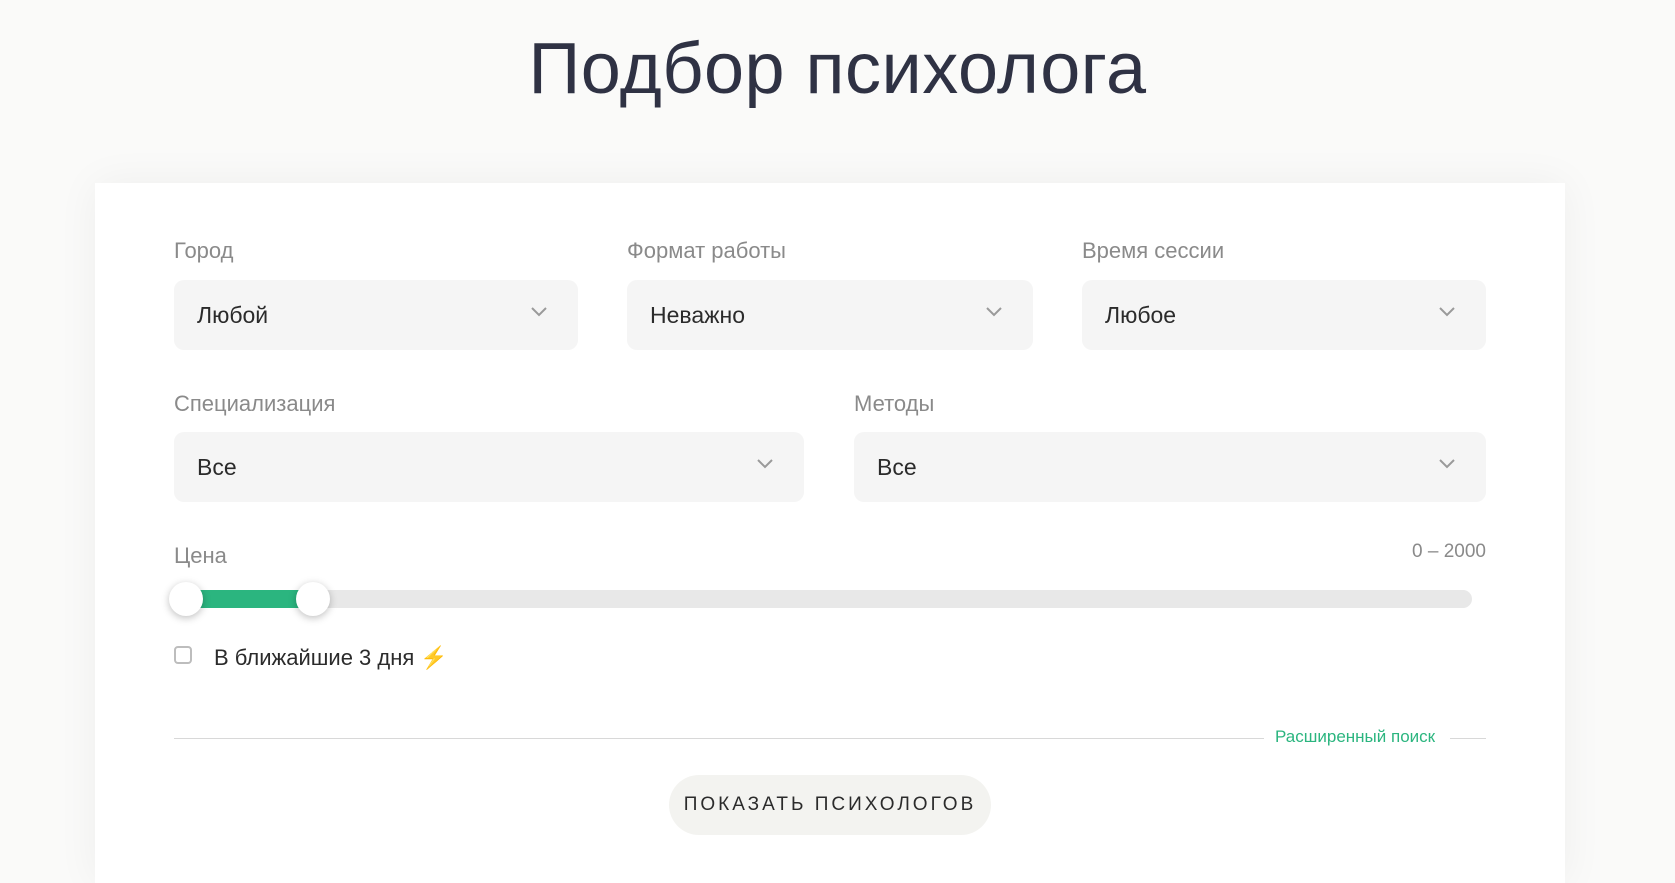  Describe the element at coordinates (186, 599) in the screenshot. I see `price-min-handle` at that location.